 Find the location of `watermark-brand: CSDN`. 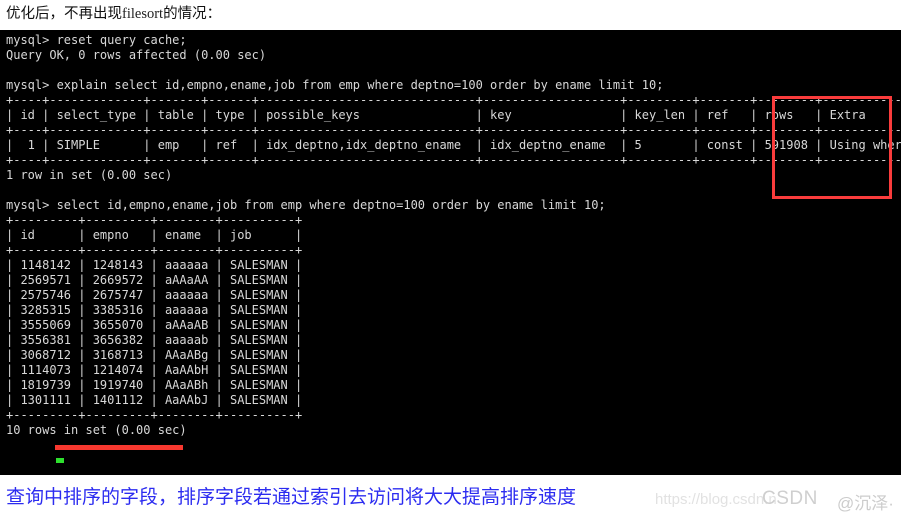

watermark-brand: CSDN is located at coordinates (790, 498).